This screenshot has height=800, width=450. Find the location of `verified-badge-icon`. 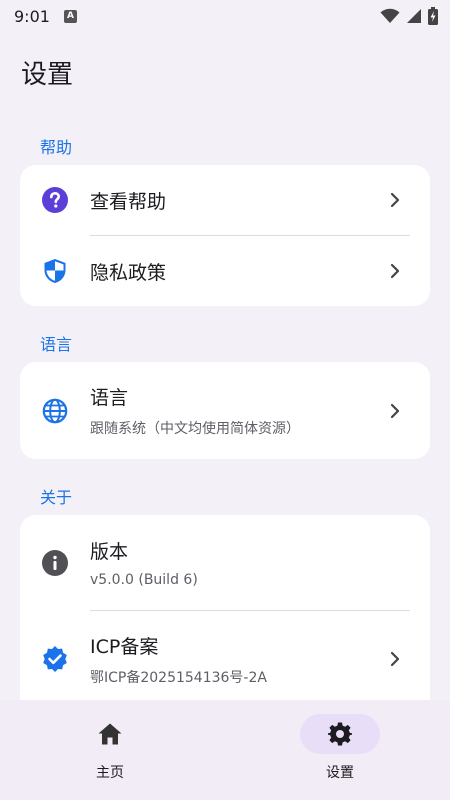

verified-badge-icon is located at coordinates (55, 659).